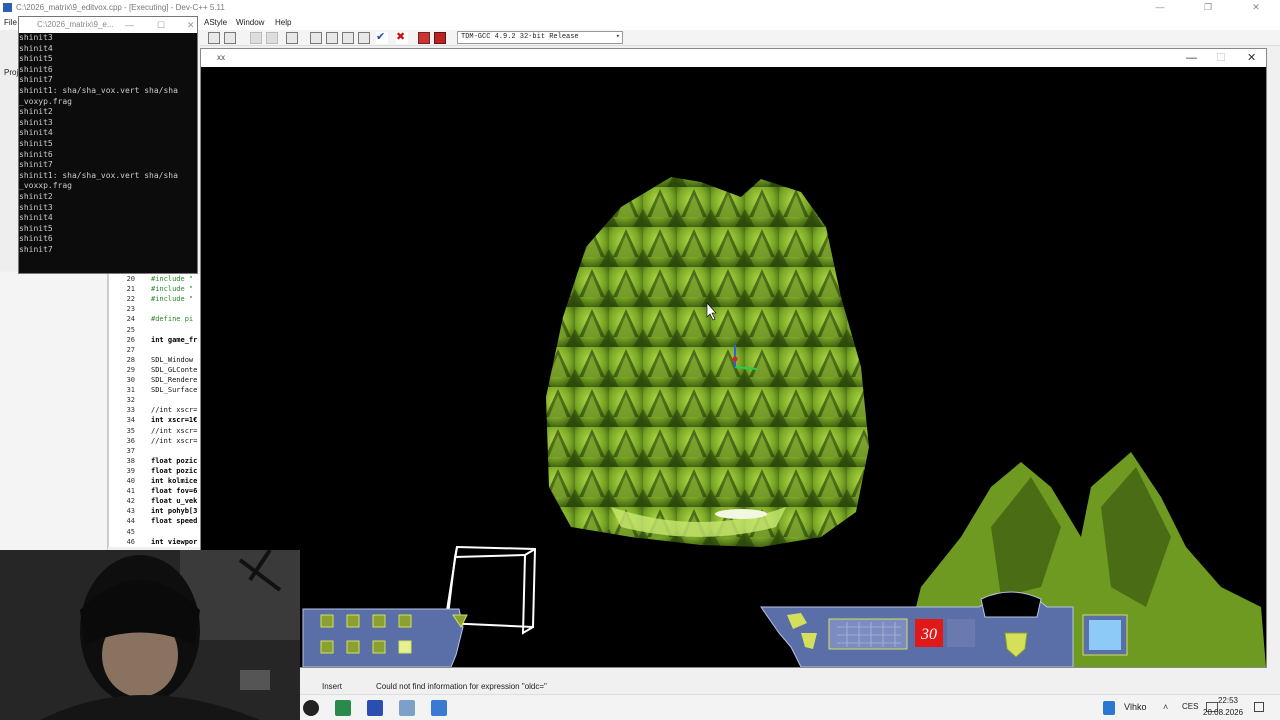 The width and height of the screenshot is (1280, 720). I want to click on minimize-button: —, so click(1160, 8).